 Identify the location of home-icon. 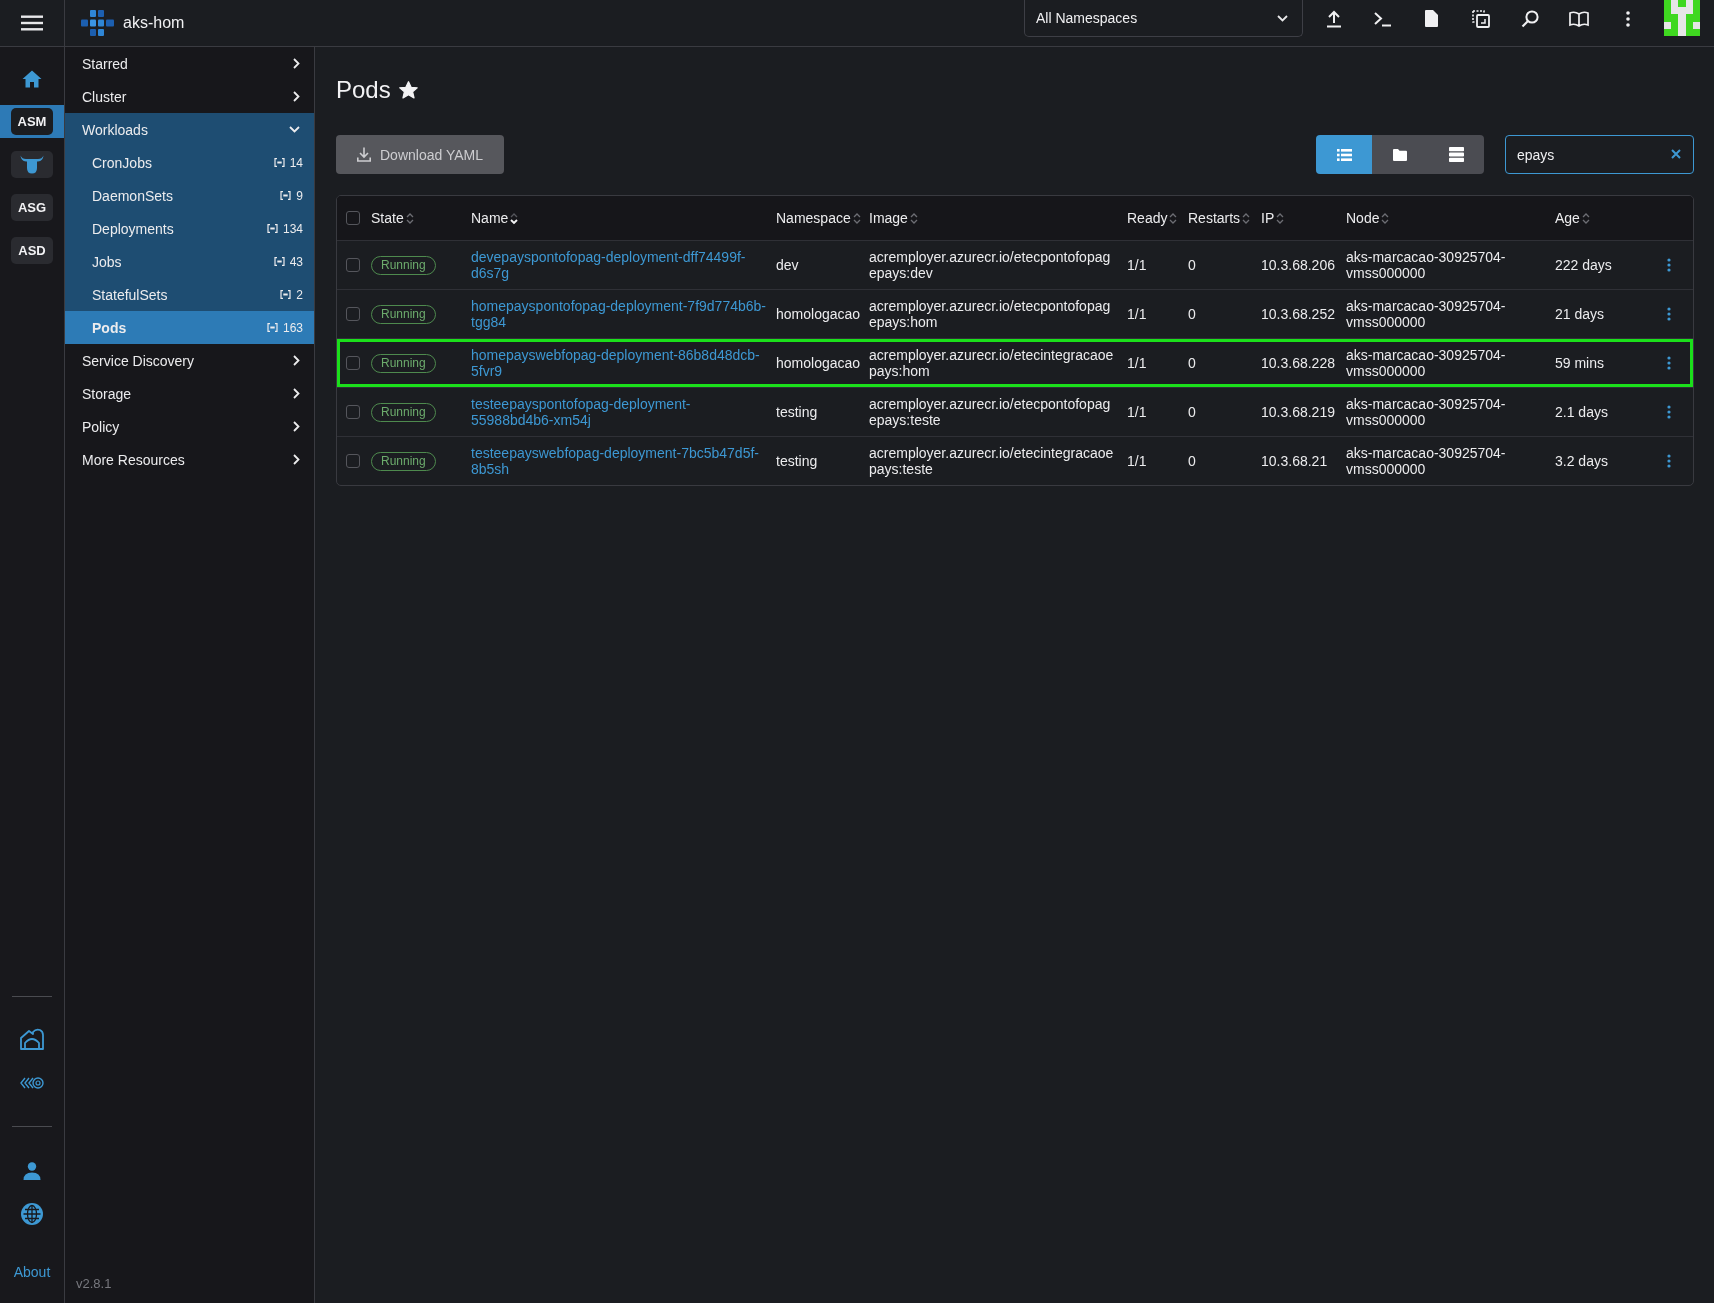
(32, 78).